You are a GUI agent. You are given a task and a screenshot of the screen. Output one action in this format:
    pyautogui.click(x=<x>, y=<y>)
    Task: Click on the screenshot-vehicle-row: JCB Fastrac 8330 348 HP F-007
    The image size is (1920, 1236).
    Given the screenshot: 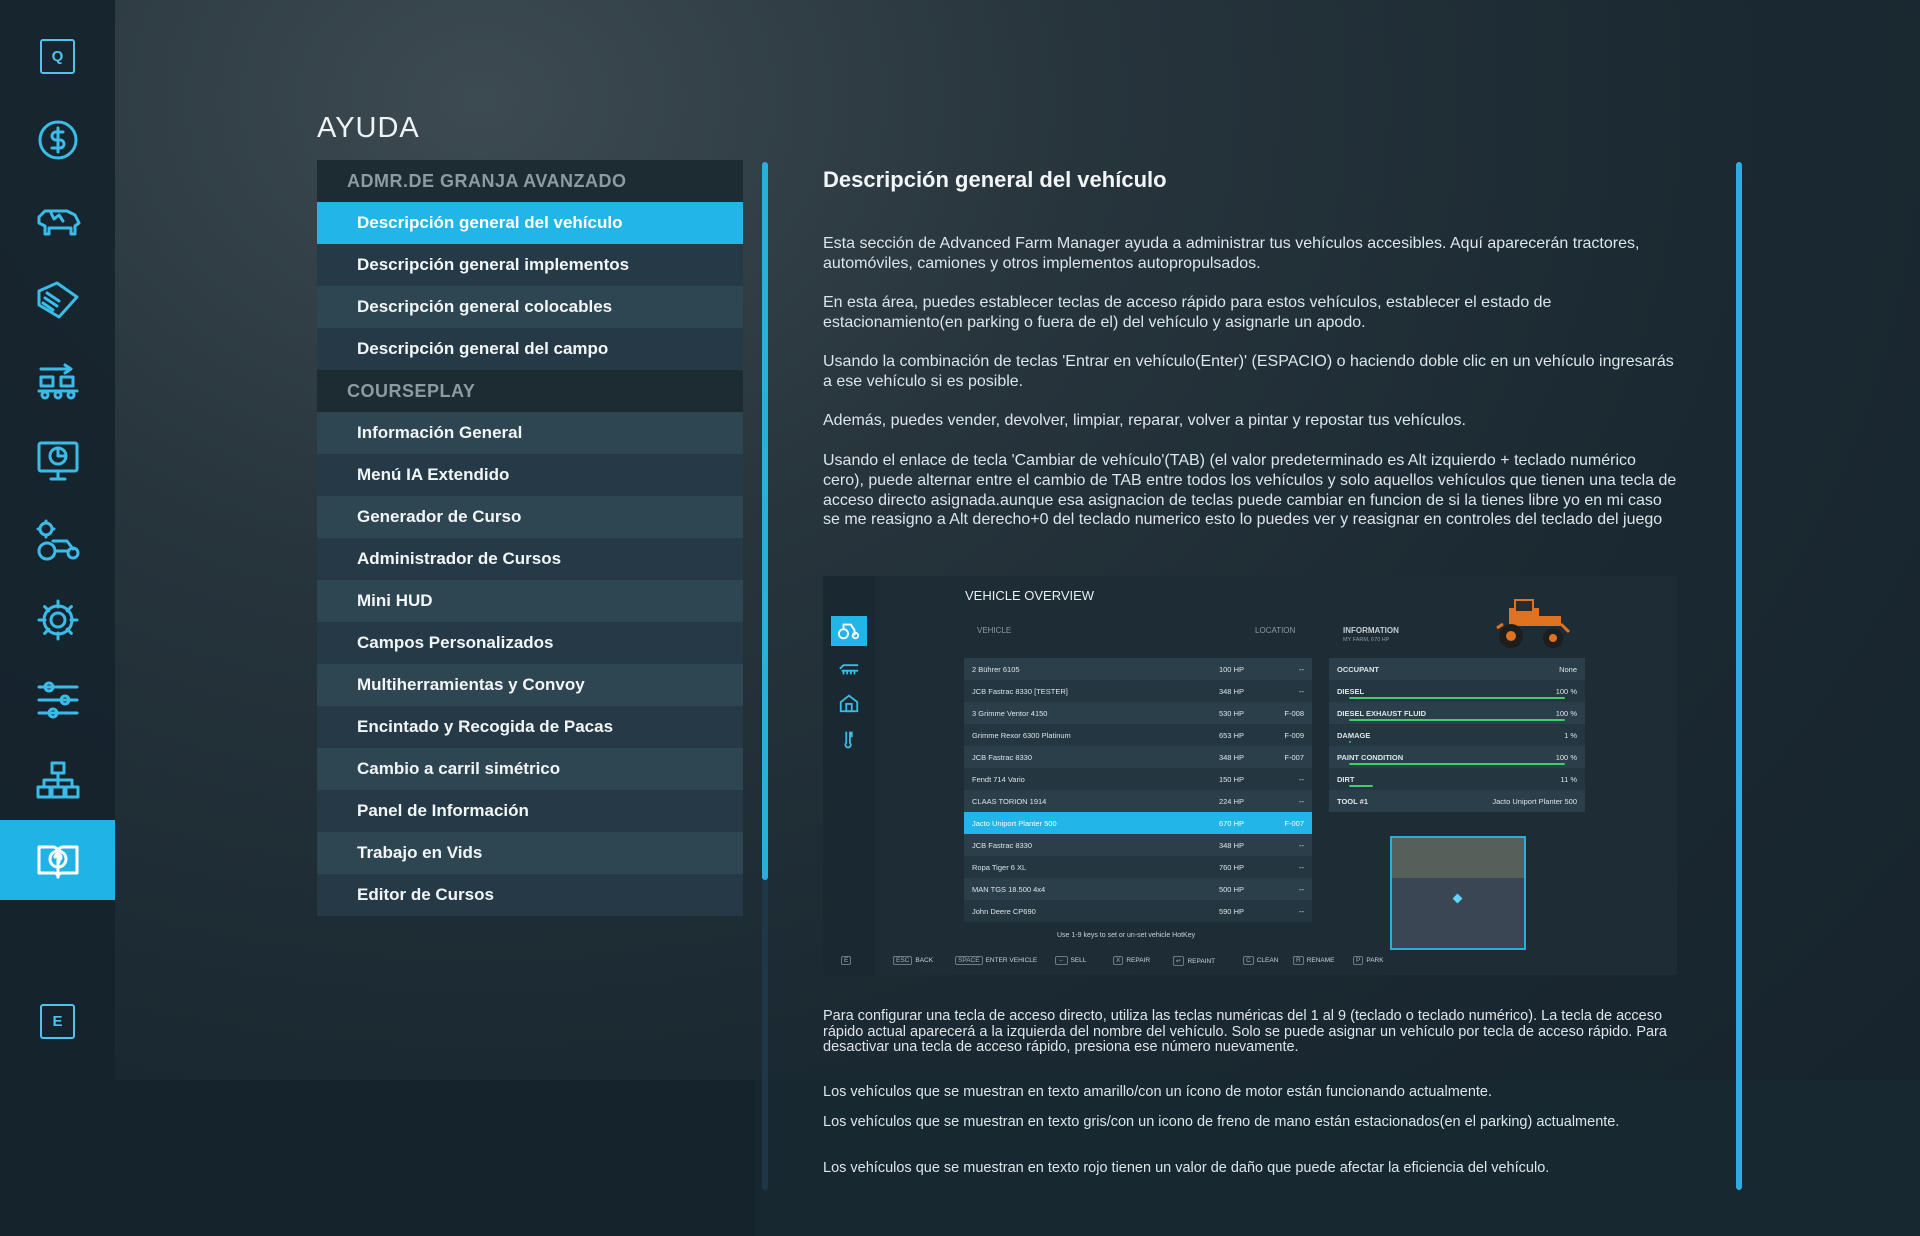 What is the action you would take?
    pyautogui.click(x=1138, y=757)
    